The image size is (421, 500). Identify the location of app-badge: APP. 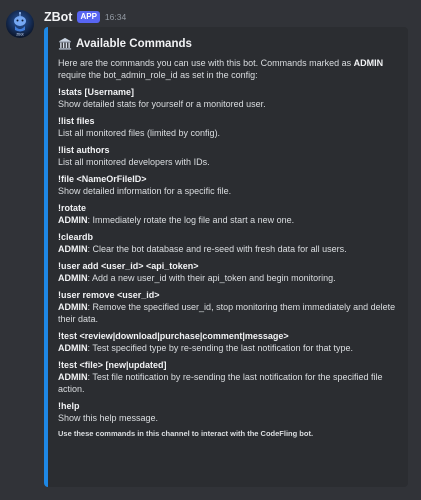
(88, 17).